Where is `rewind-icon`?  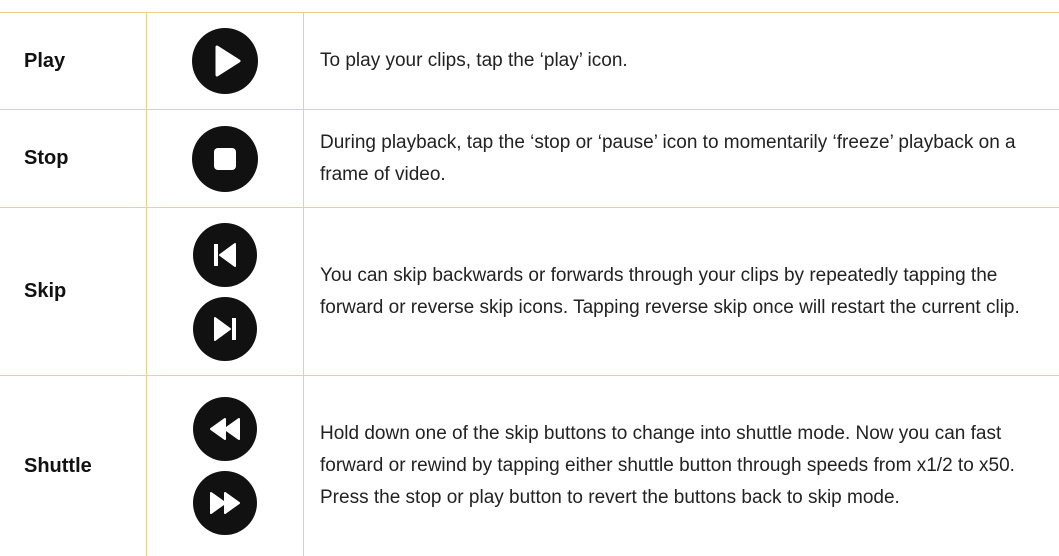 rewind-icon is located at coordinates (225, 429).